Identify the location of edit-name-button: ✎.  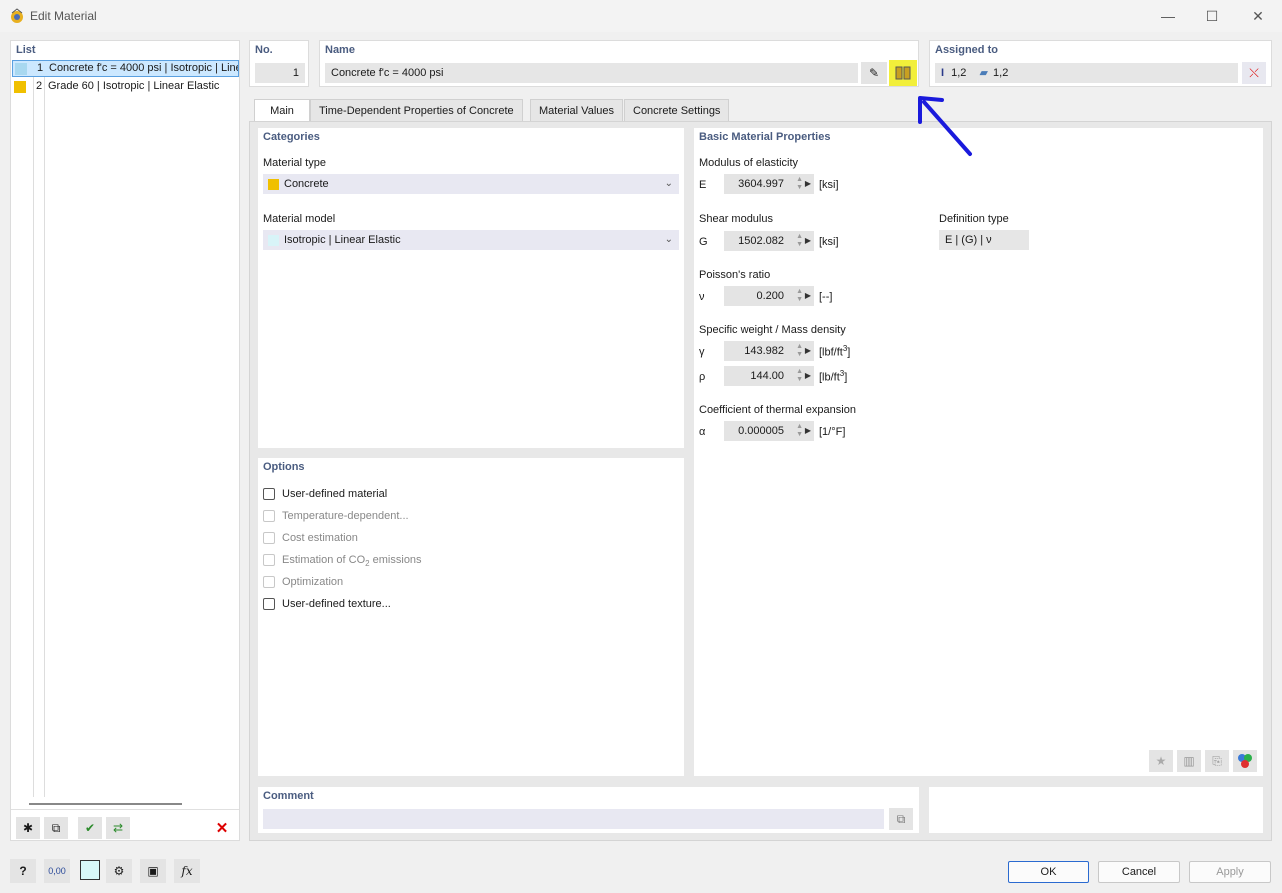
(874, 73).